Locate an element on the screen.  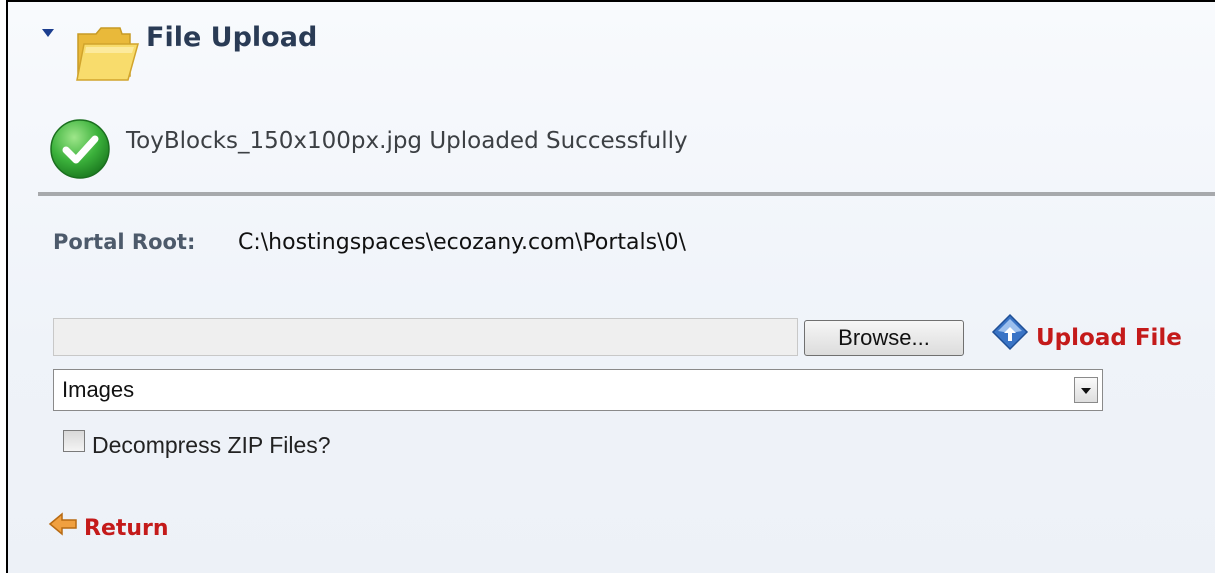
upload-diamond-icon is located at coordinates (1010, 335).